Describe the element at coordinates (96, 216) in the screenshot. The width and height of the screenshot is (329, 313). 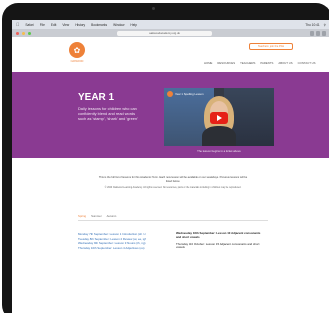
I see `tab-summer: Summer` at that location.